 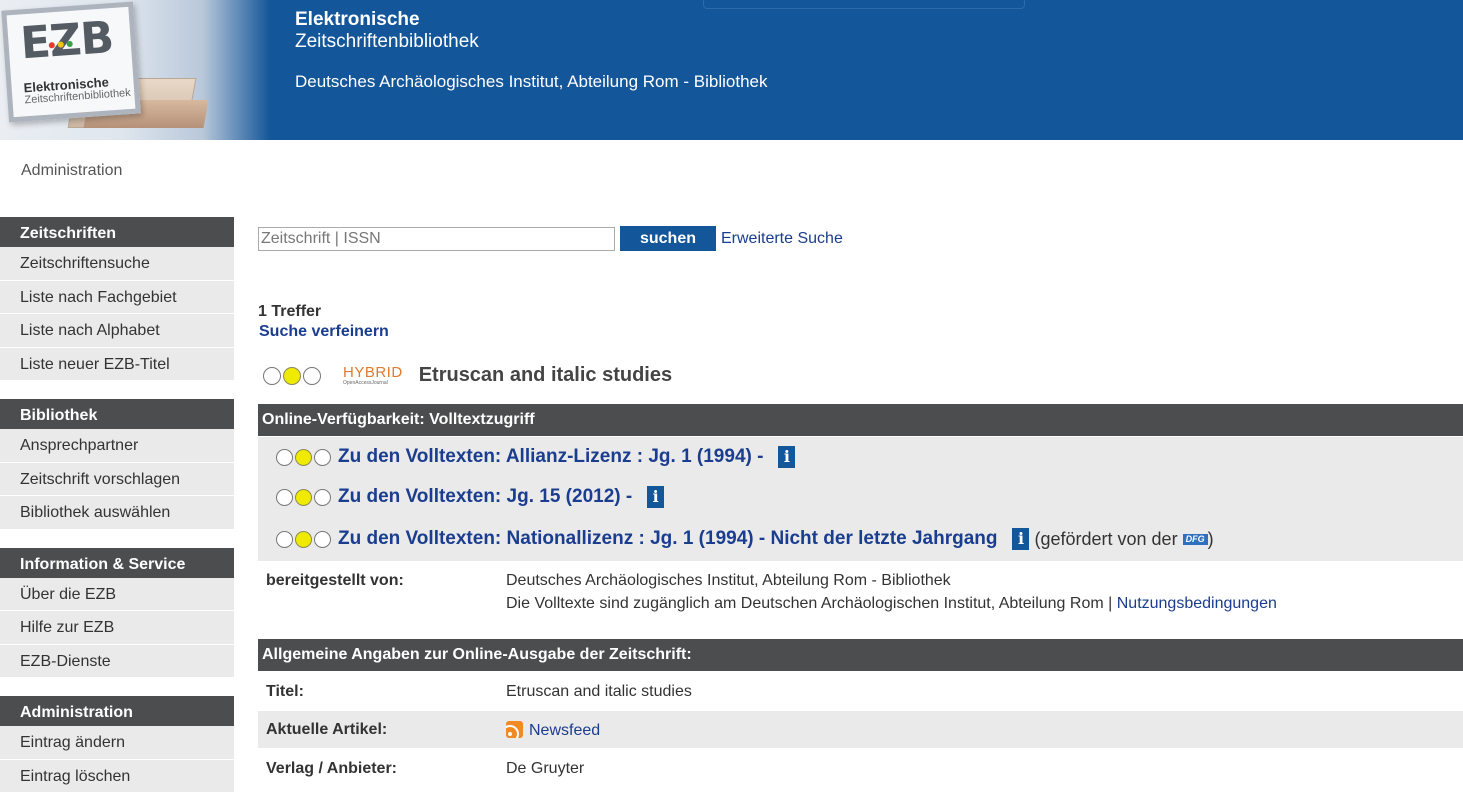 What do you see at coordinates (290, 311) in the screenshot?
I see `result-count: 1 Treffer` at bounding box center [290, 311].